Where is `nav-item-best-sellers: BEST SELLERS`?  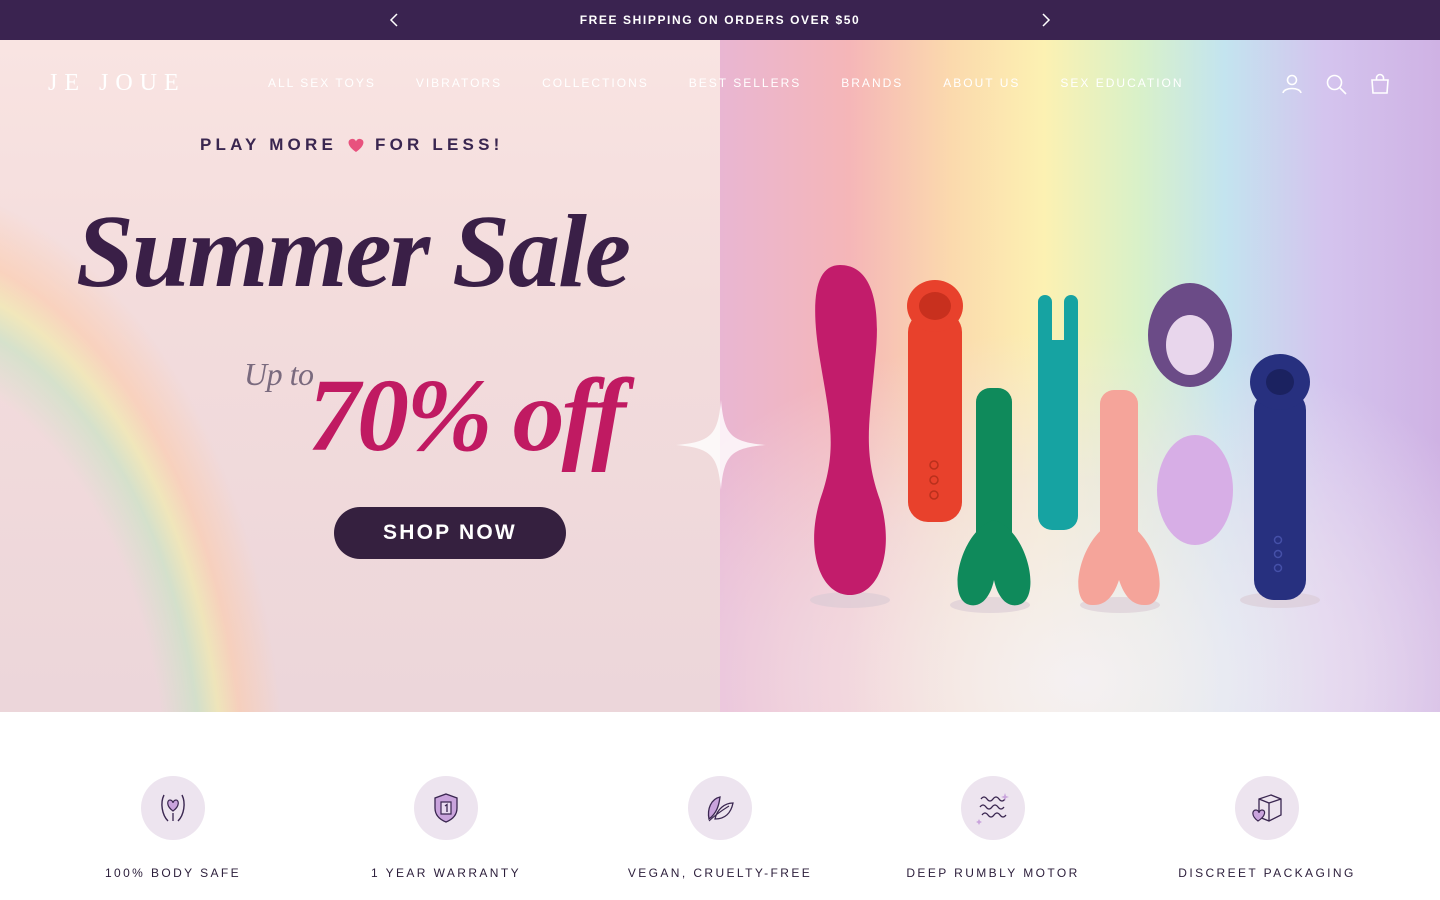
nav-item-best-sellers: BEST SELLERS is located at coordinates (745, 83).